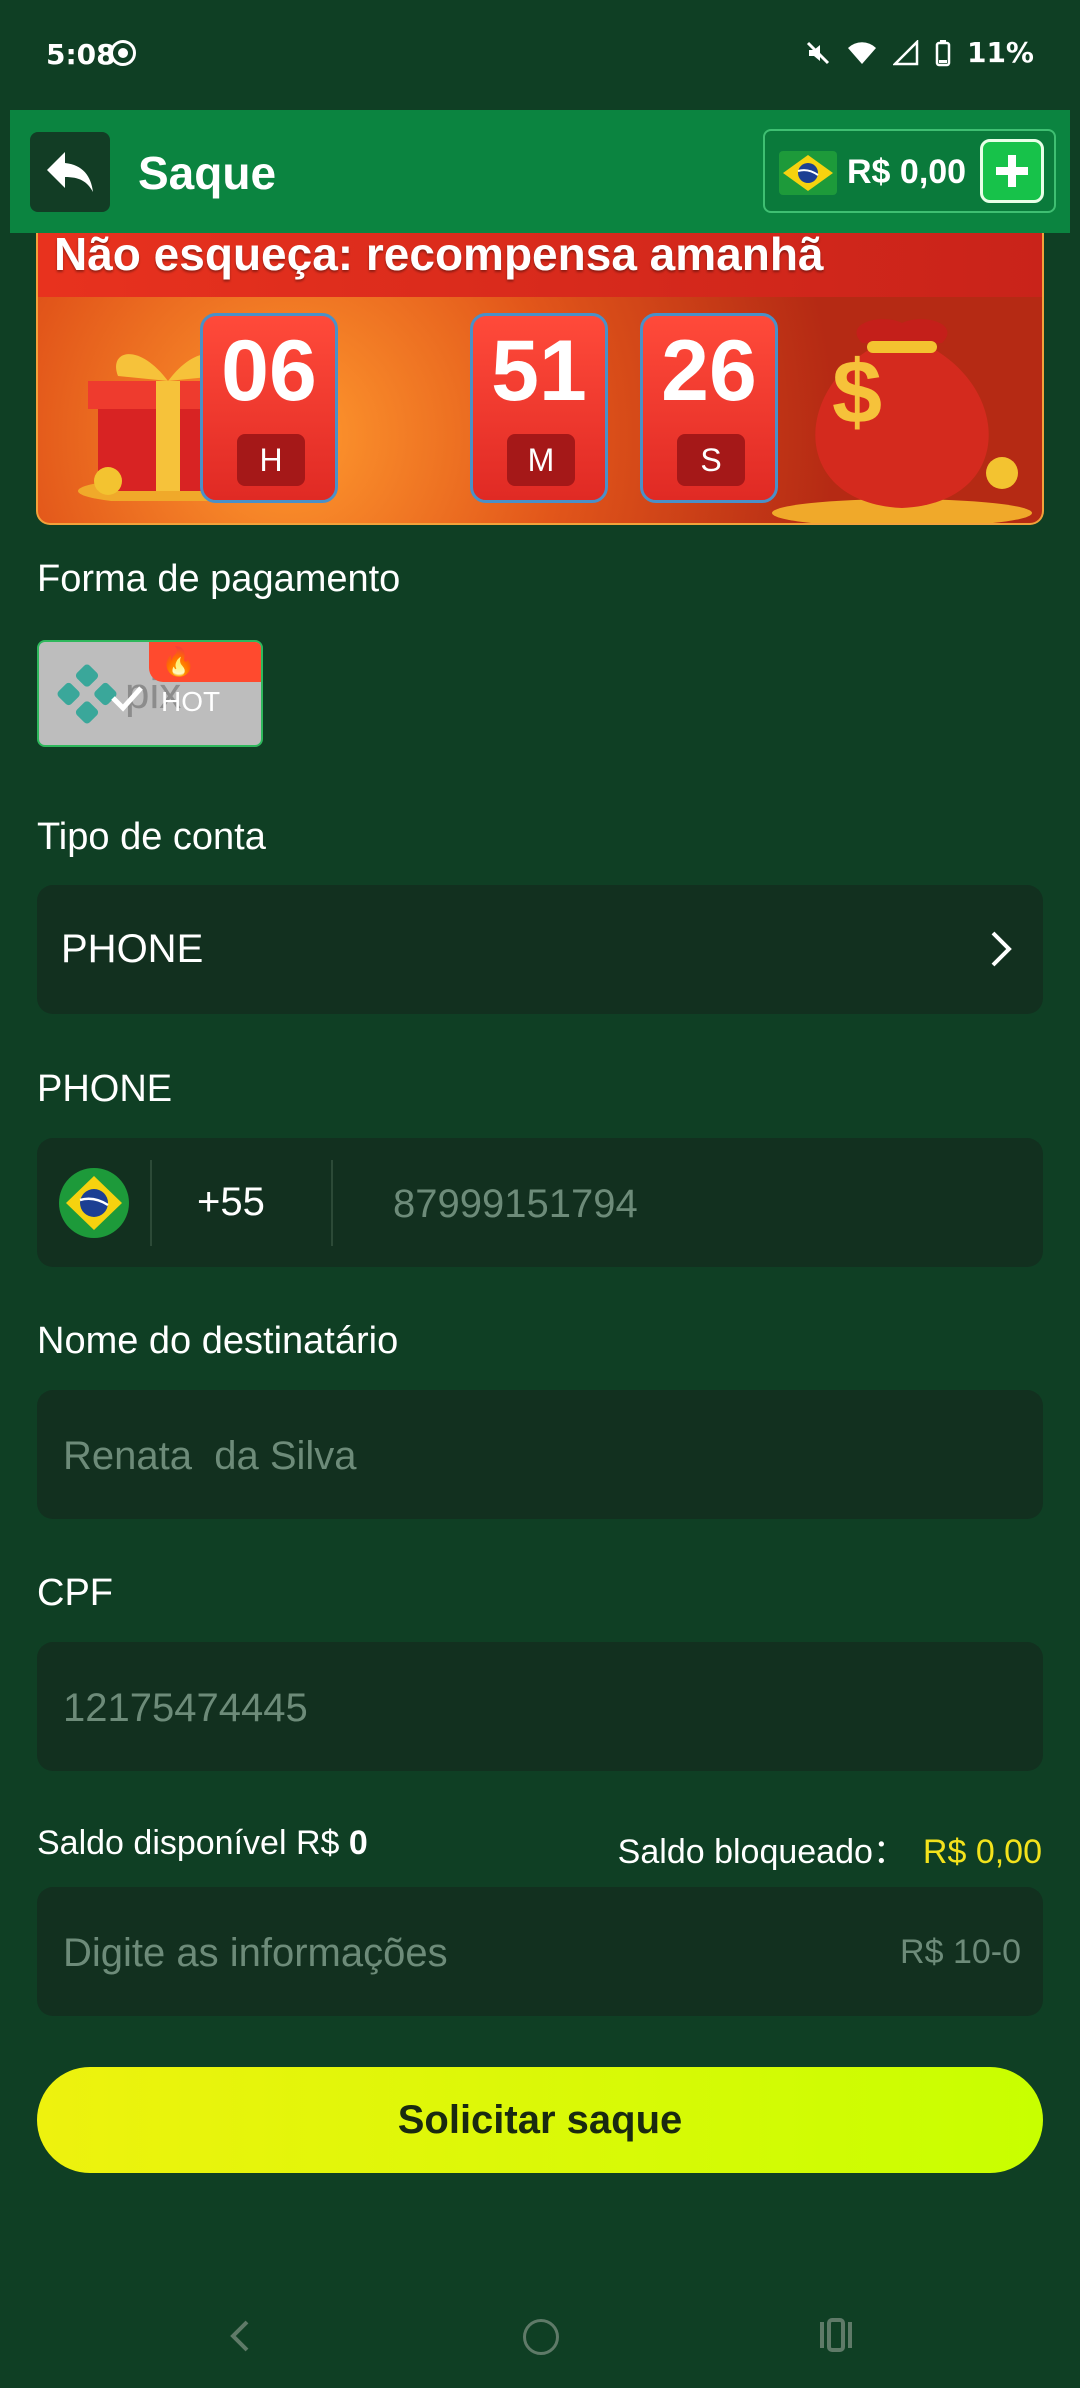 The width and height of the screenshot is (1080, 2388). I want to click on account-type-select: PHONE, so click(540, 949).